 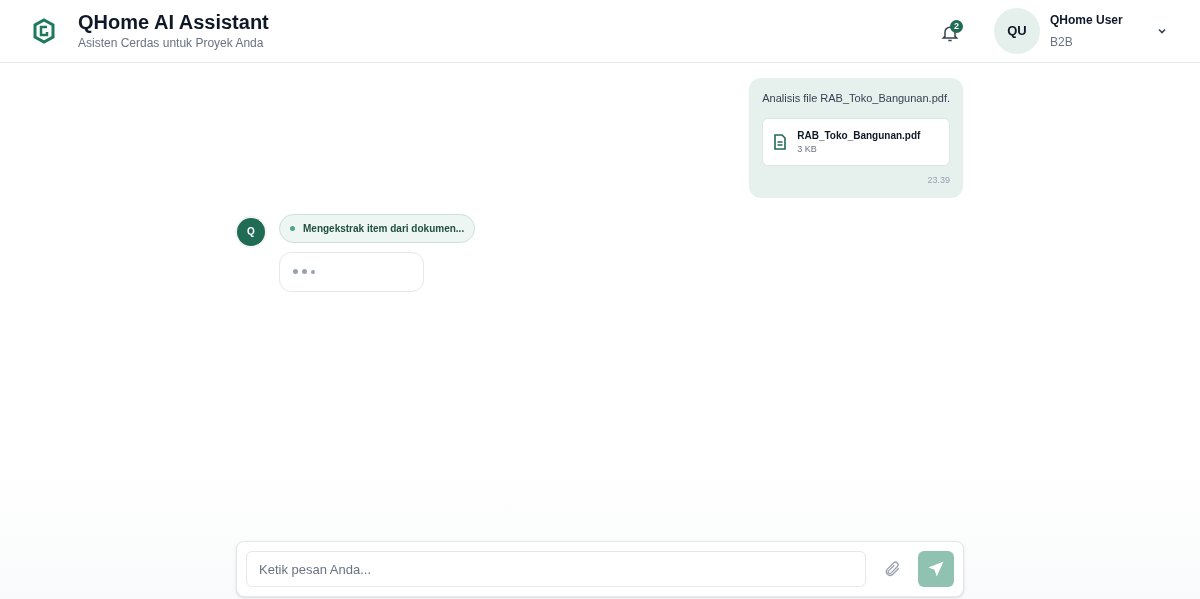 I want to click on message-text: Analisis file RAB_Toko_Bangunan.pdf., so click(x=856, y=98).